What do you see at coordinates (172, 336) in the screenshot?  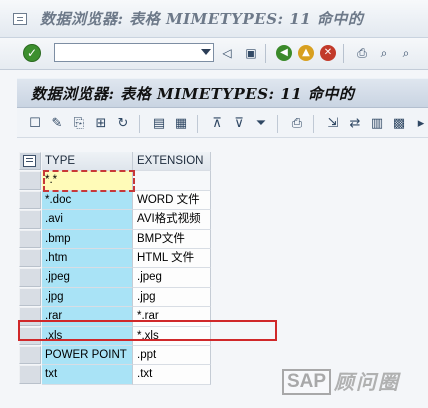 I see `cell-extension: *.xls` at bounding box center [172, 336].